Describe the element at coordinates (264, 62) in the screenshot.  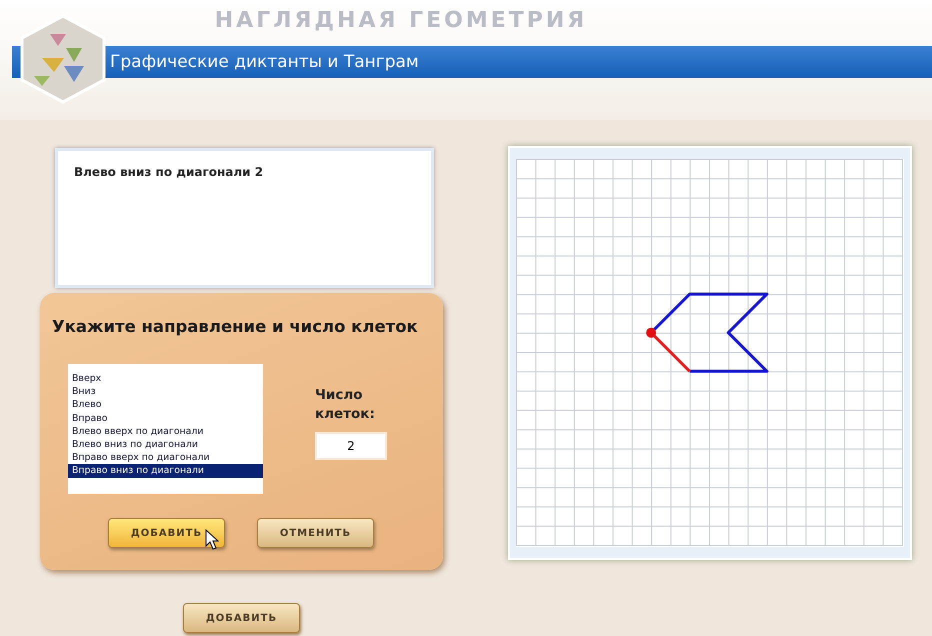
I see `section-title: Графические диктанты и Танграм` at that location.